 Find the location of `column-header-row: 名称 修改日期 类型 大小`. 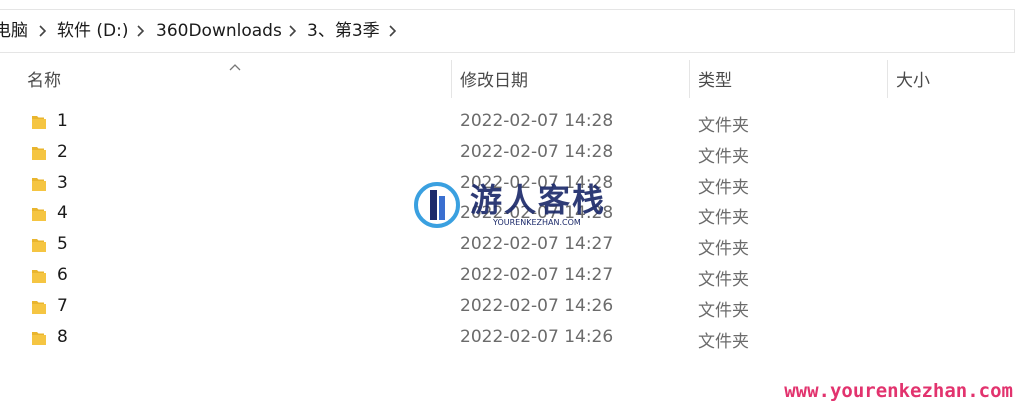

column-header-row: 名称 修改日期 类型 大小 is located at coordinates (509, 77).